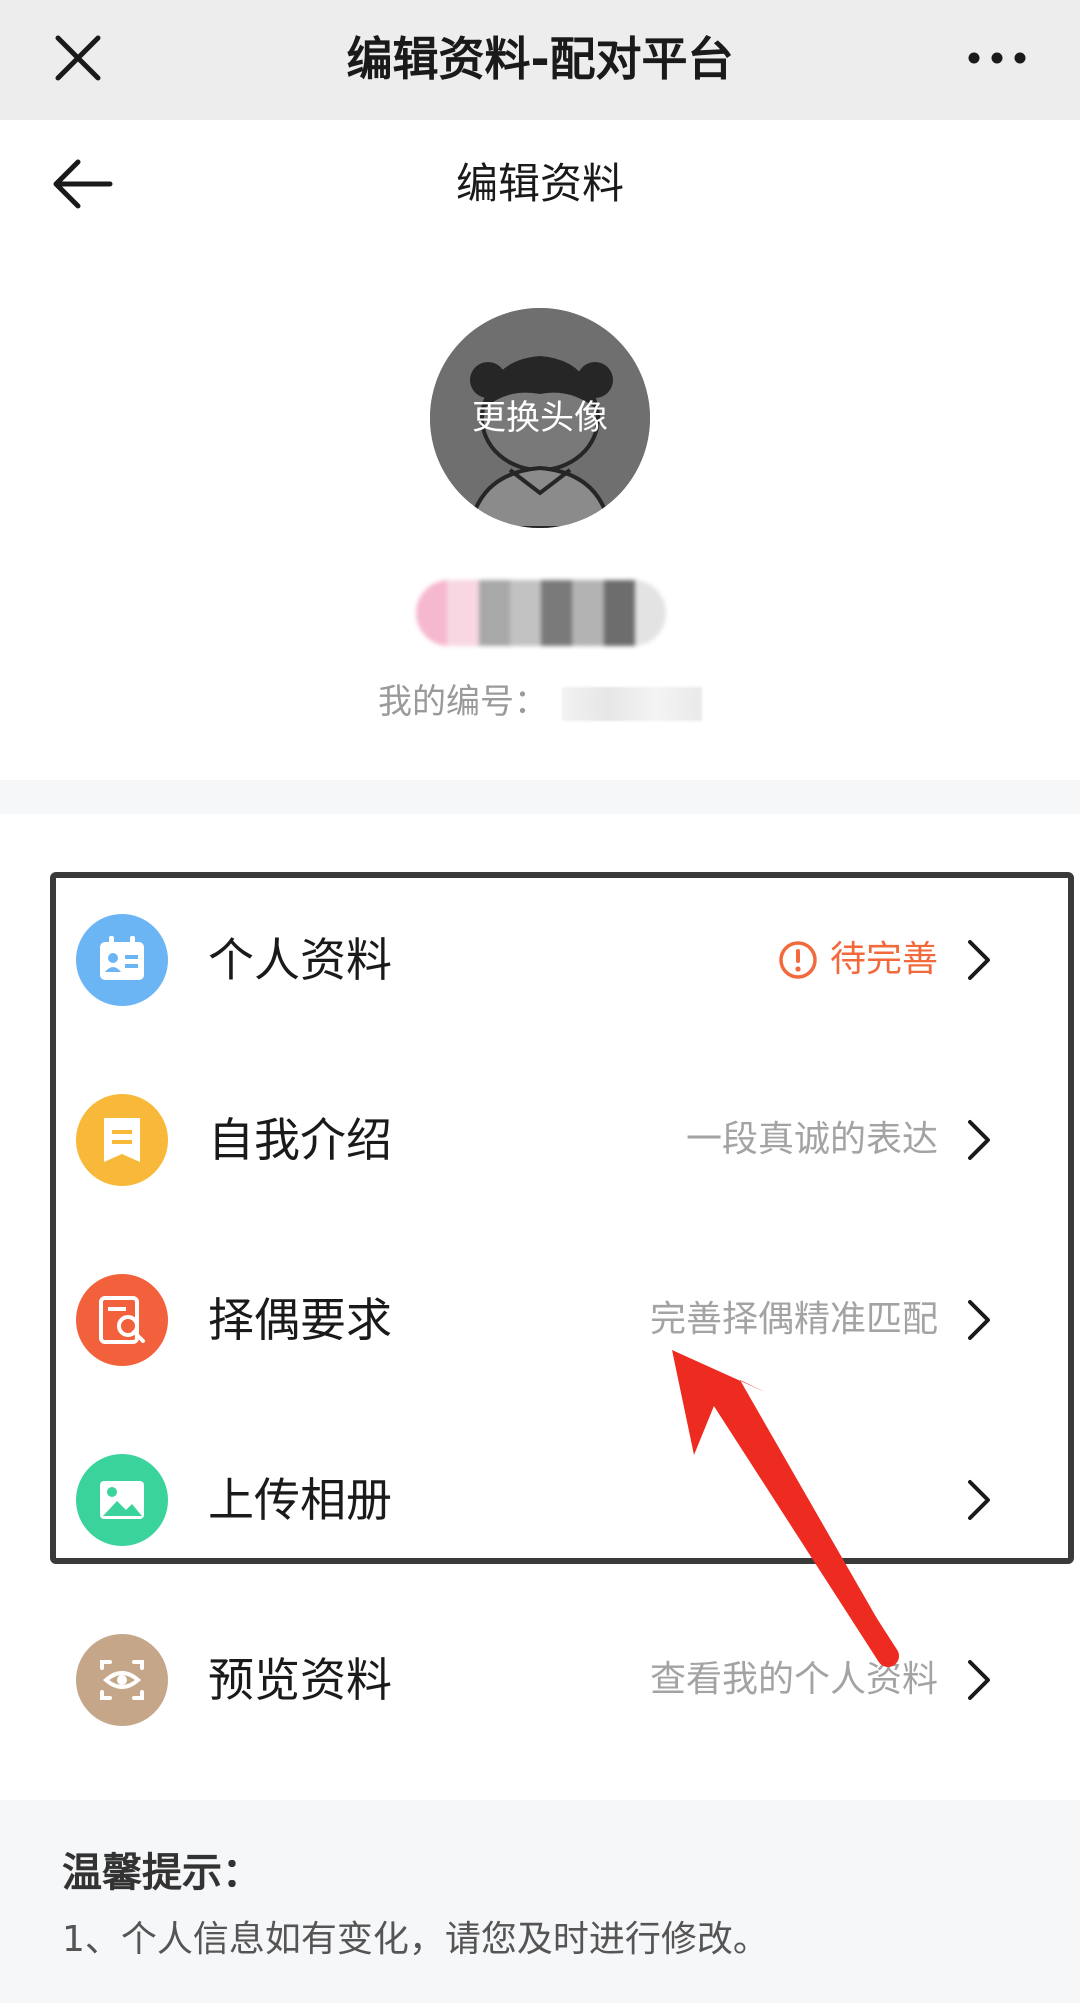  Describe the element at coordinates (300, 1500) in the screenshot. I see `menu-item-label: 上传相册` at that location.